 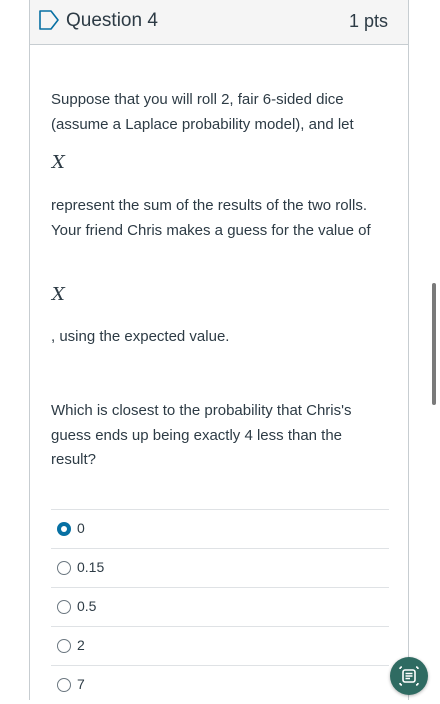 I want to click on answer-label: 0.5, so click(x=87, y=606).